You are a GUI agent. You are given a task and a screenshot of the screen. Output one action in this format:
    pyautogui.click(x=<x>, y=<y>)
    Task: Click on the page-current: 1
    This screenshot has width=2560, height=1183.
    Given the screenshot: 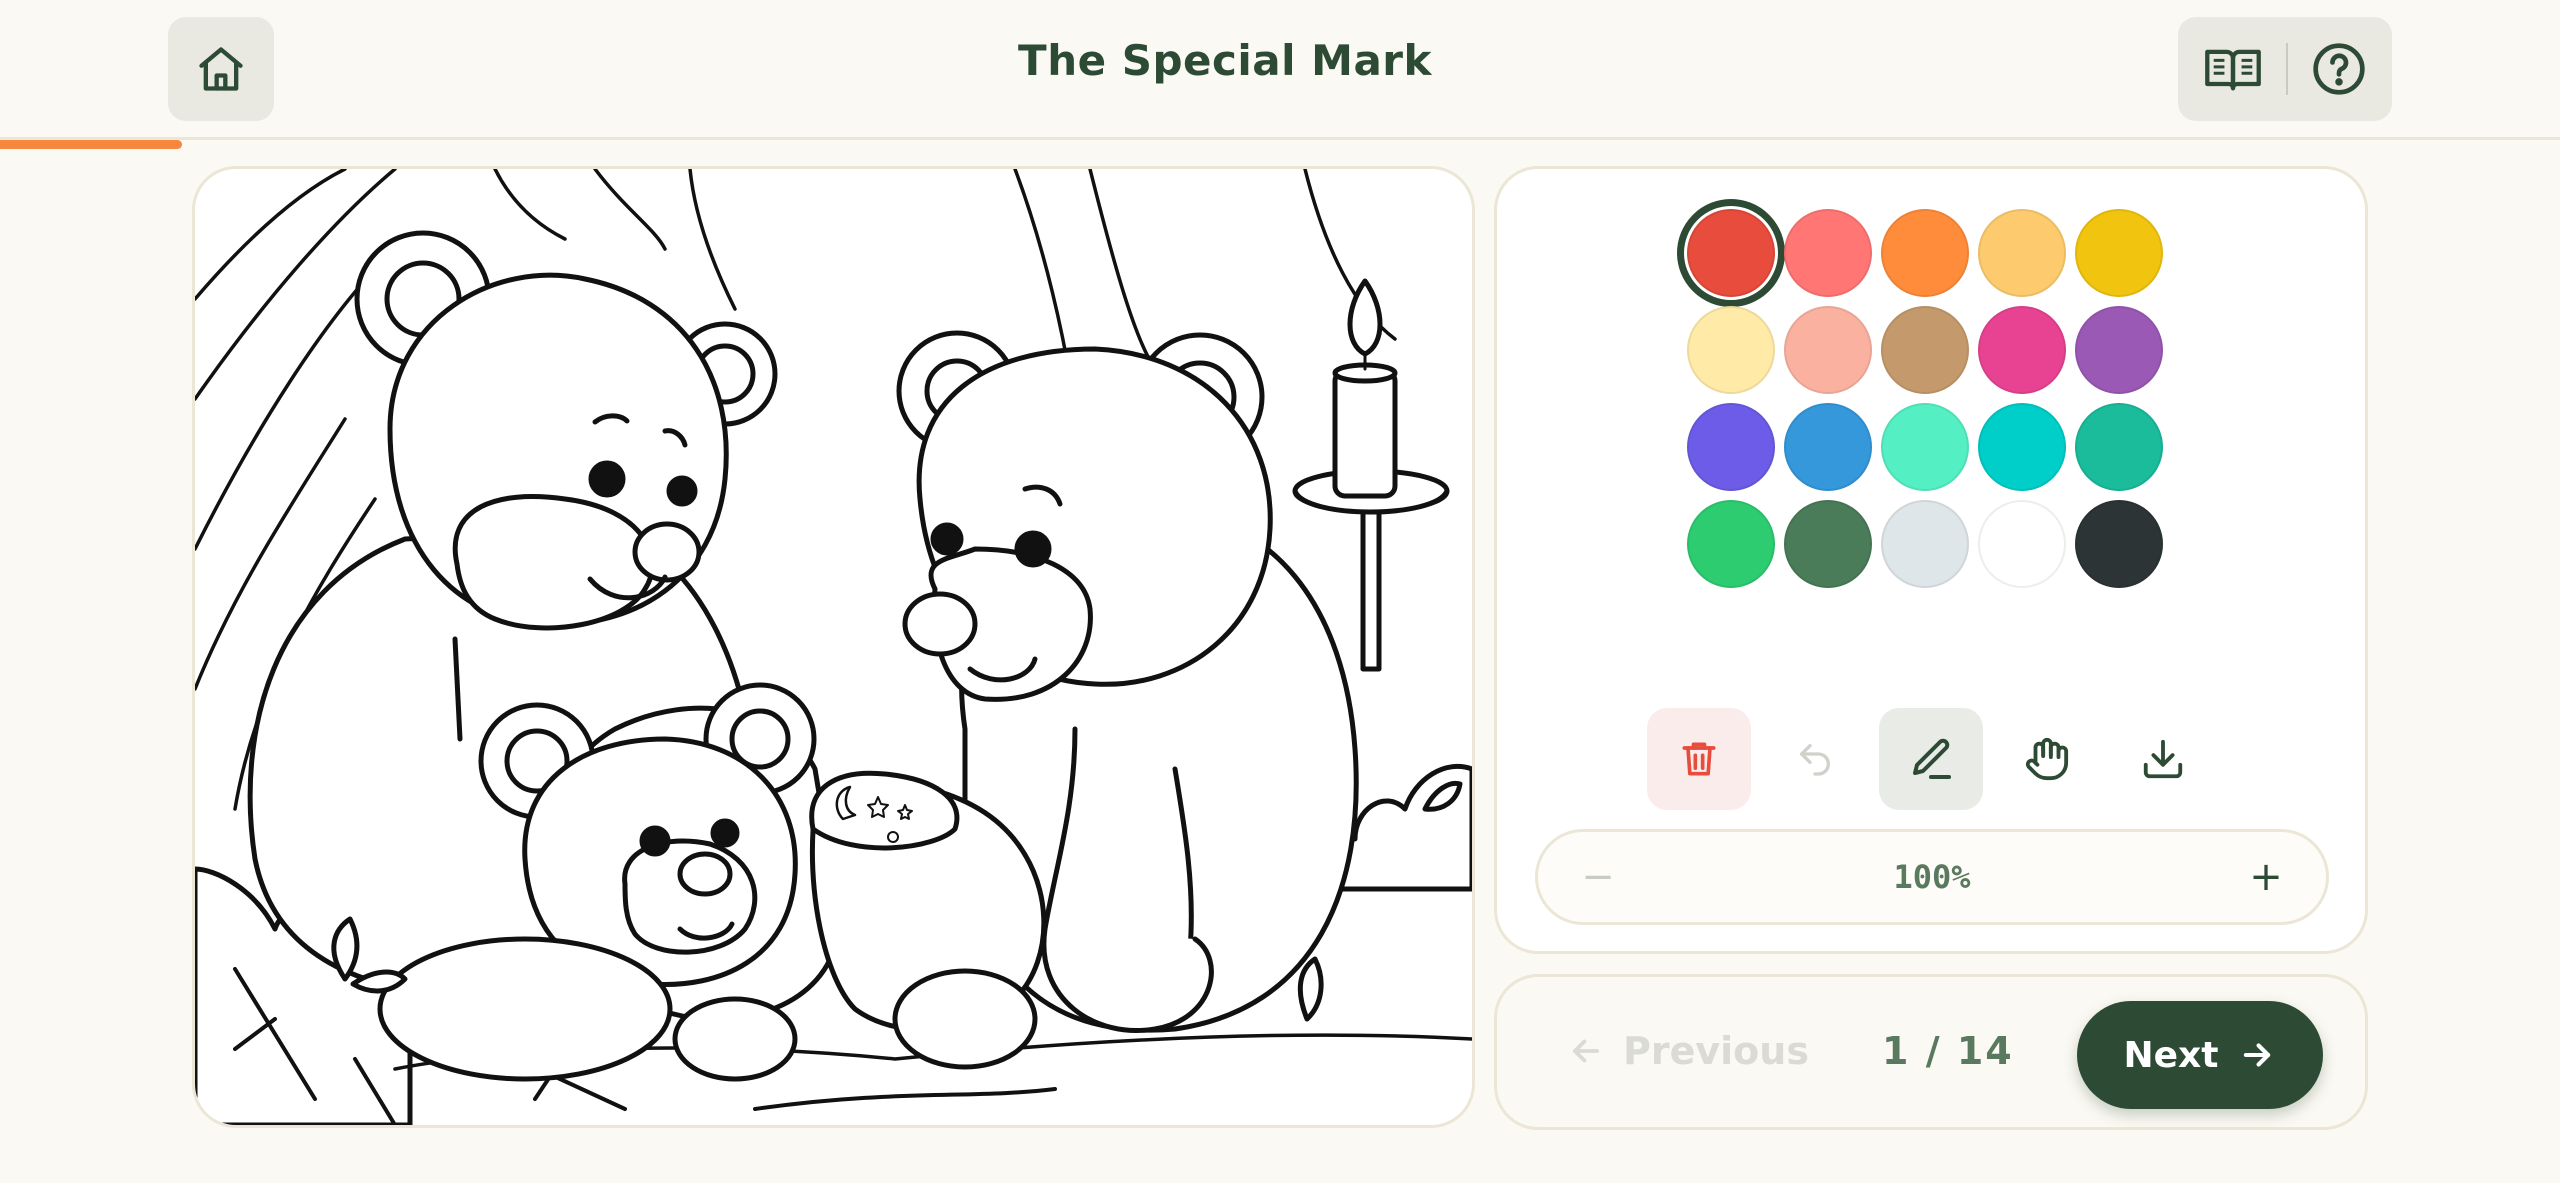 What is the action you would take?
    pyautogui.click(x=1896, y=1051)
    